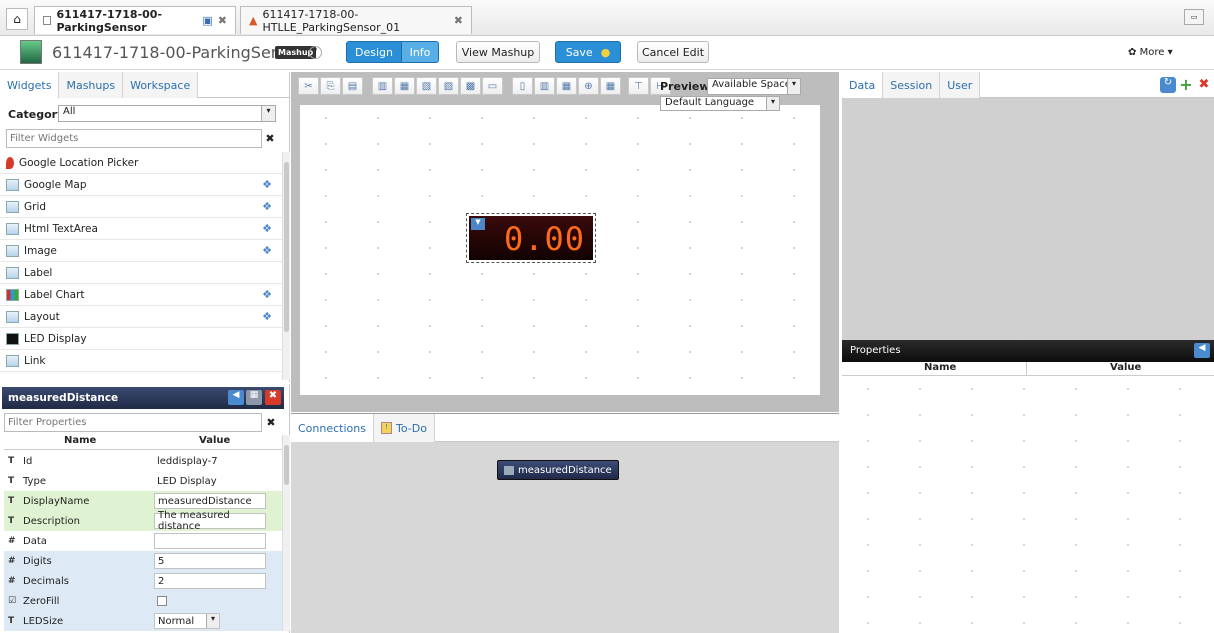 The image size is (1214, 633). Describe the element at coordinates (12, 561) in the screenshot. I see `property-type-icon: #` at that location.